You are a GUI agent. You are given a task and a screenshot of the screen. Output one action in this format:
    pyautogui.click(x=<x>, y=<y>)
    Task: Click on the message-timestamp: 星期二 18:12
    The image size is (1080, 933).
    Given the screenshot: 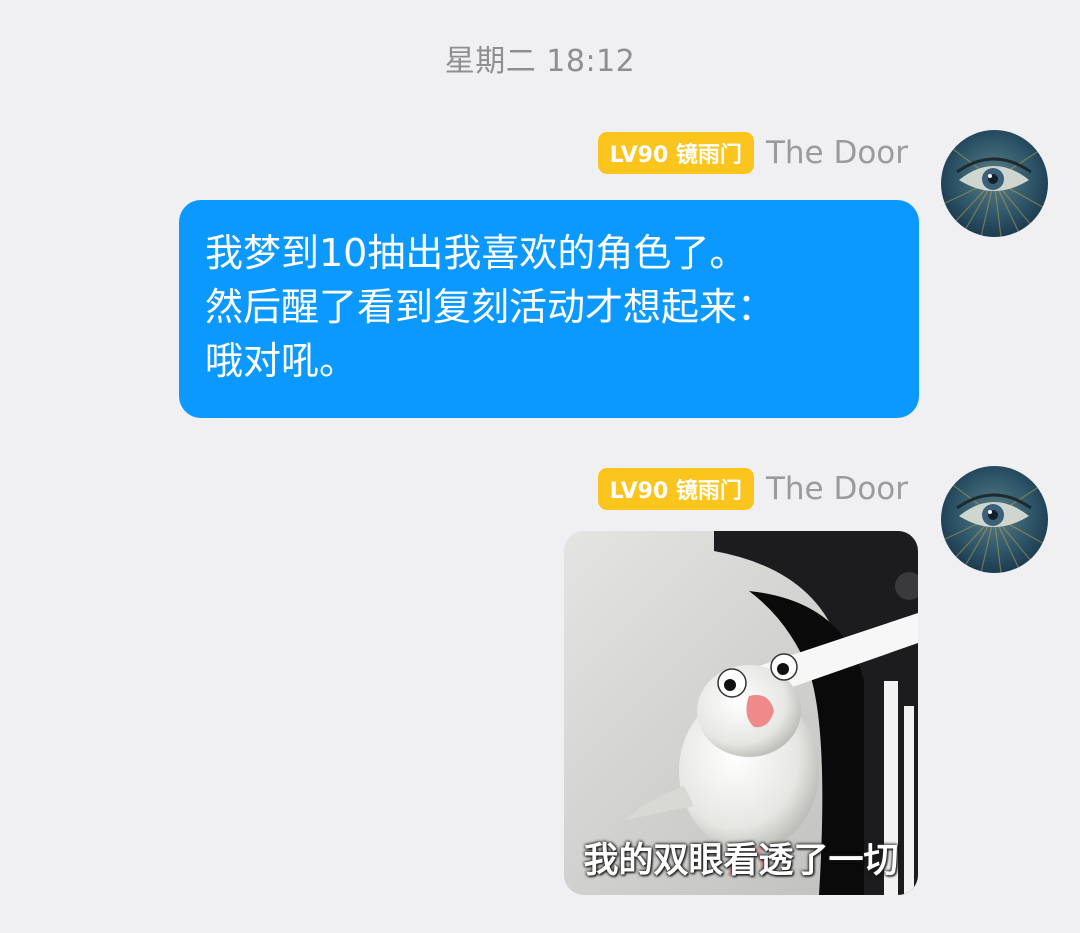 What is the action you would take?
    pyautogui.click(x=540, y=61)
    